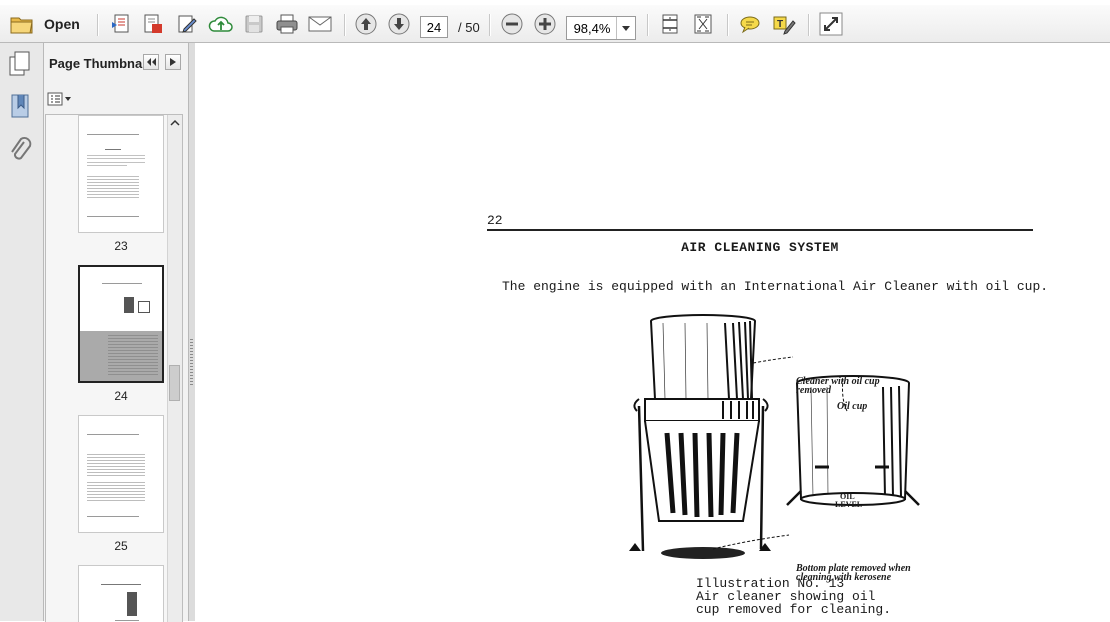 Image resolution: width=1110 pixels, height=622 pixels. What do you see at coordinates (794, 609) in the screenshot?
I see `caption-line: cup removed for cleaning.` at bounding box center [794, 609].